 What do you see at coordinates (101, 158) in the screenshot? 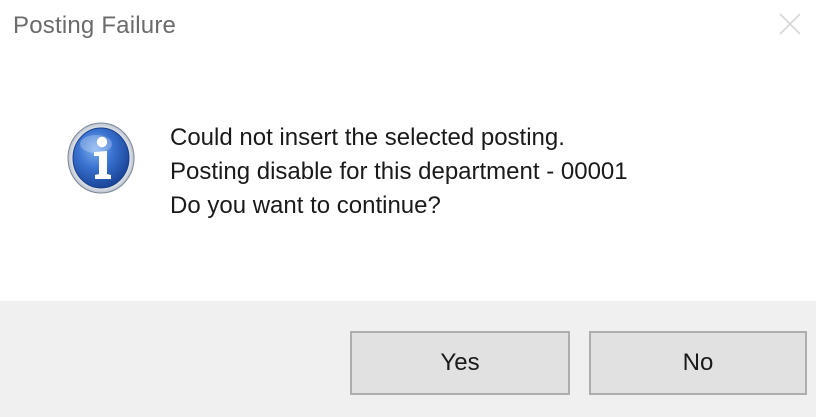
I see `info-icon` at bounding box center [101, 158].